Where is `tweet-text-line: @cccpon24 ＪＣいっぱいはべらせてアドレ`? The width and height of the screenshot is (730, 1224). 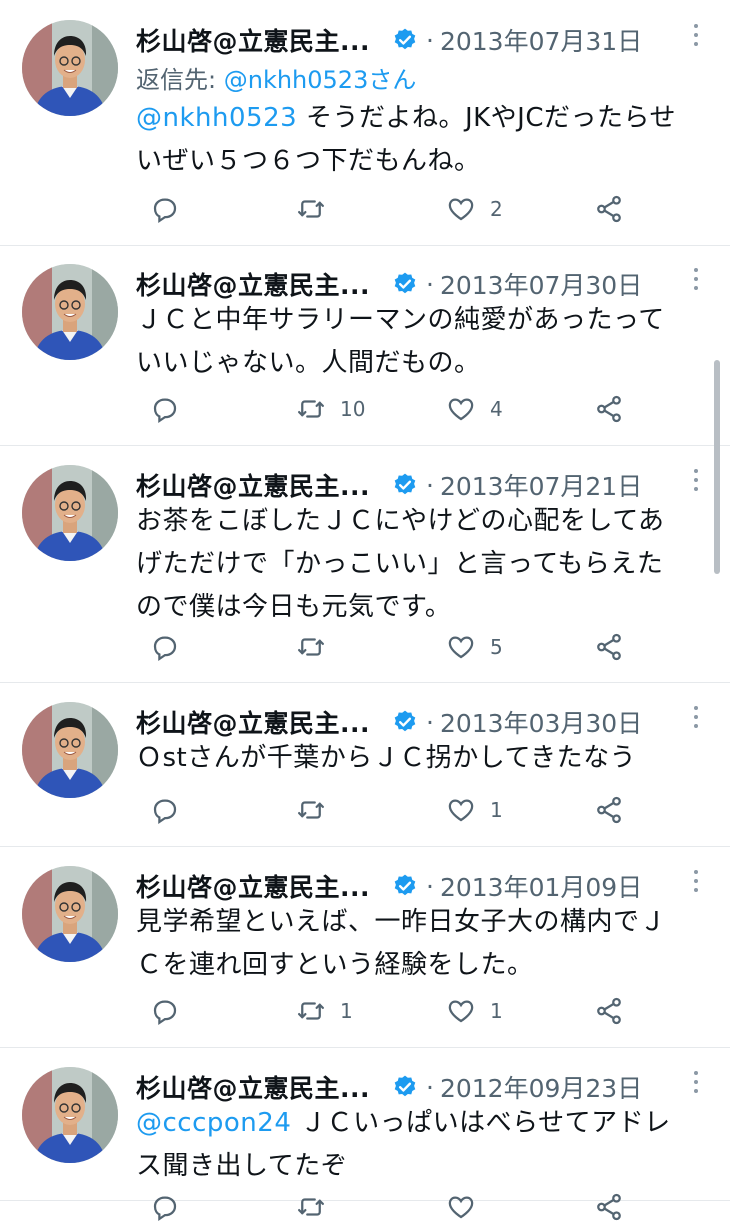
tweet-text-line: @cccpon24 ＪＣいっぱいはべらせてアドレ is located at coordinates (421, 1123).